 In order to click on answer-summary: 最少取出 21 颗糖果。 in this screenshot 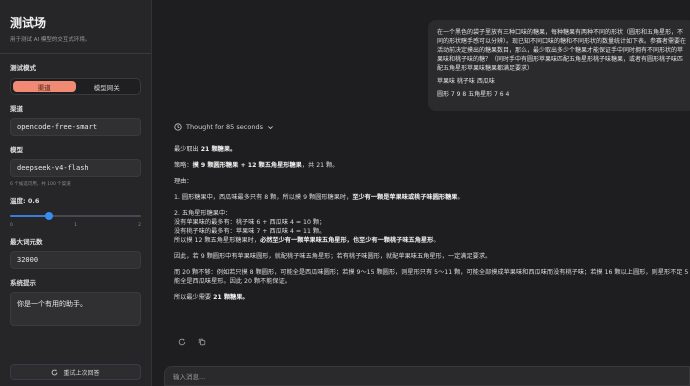, I will do `click(205, 149)`.